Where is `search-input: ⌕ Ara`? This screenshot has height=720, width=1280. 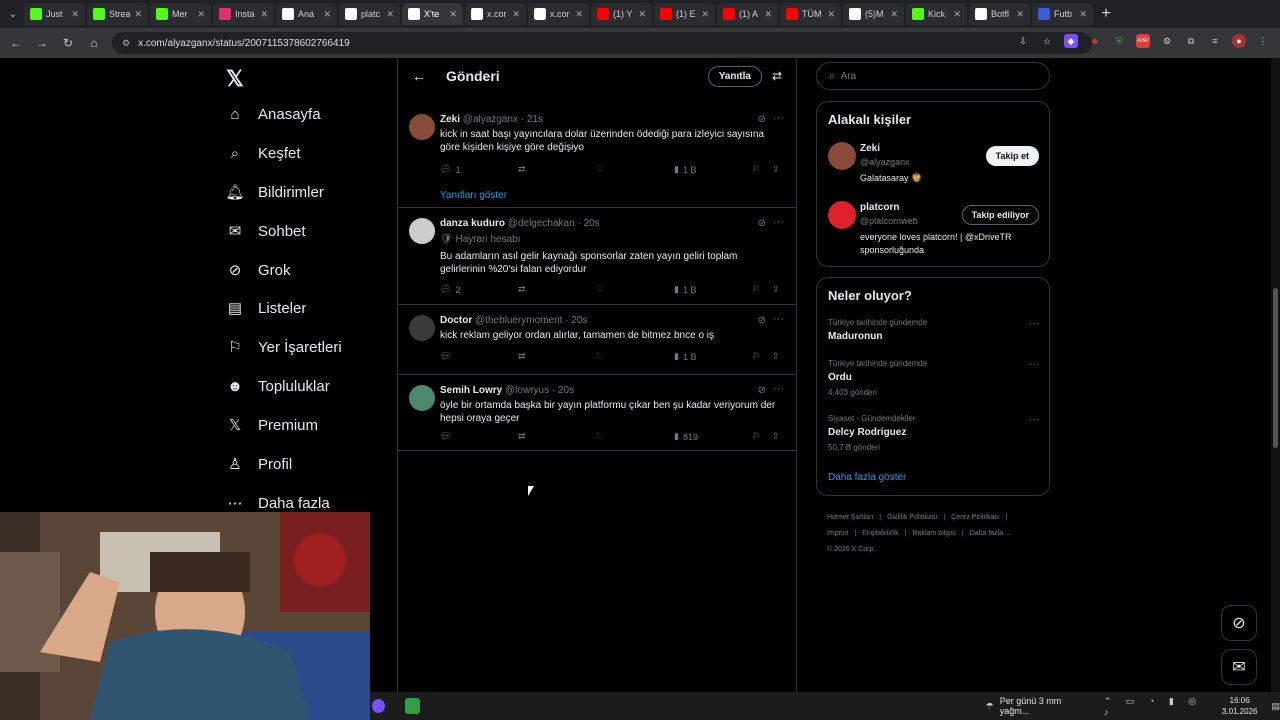
search-input: ⌕ Ara is located at coordinates (933, 76).